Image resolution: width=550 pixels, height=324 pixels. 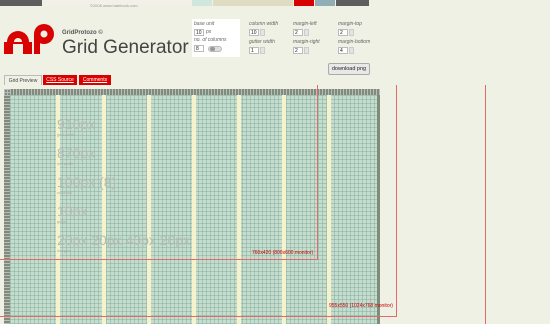 I want to click on margin-bottom-input: 4, so click(x=343, y=50).